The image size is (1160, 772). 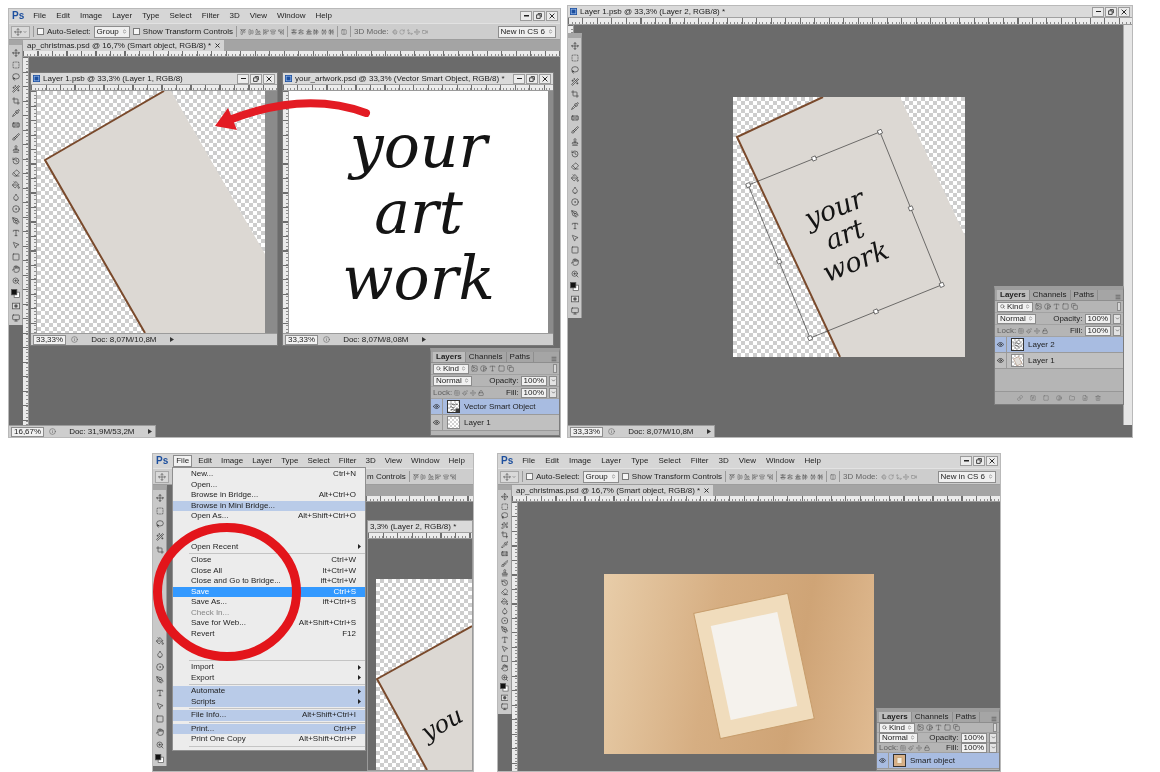 What do you see at coordinates (243, 31) in the screenshot?
I see `align-top-edges-icon` at bounding box center [243, 31].